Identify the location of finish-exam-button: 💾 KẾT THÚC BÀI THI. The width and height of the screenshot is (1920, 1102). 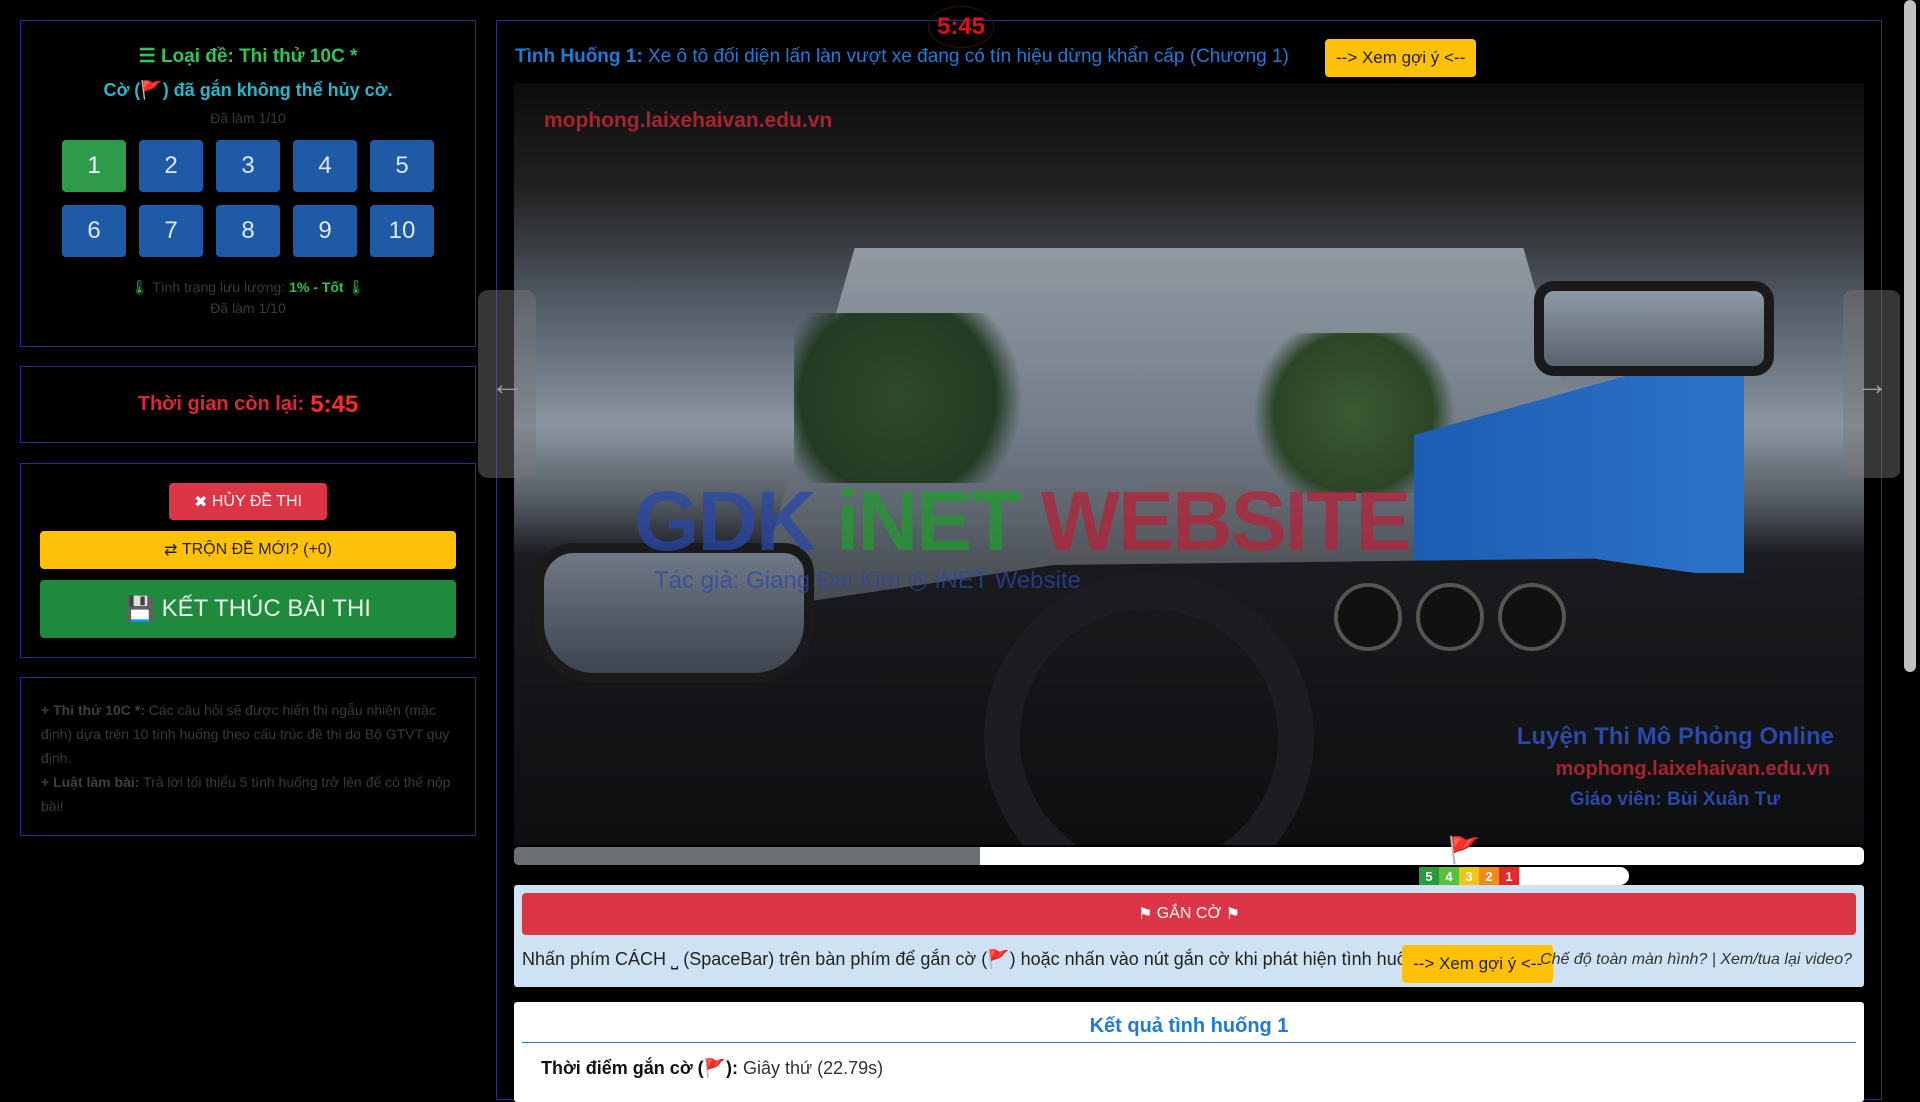
(248, 609).